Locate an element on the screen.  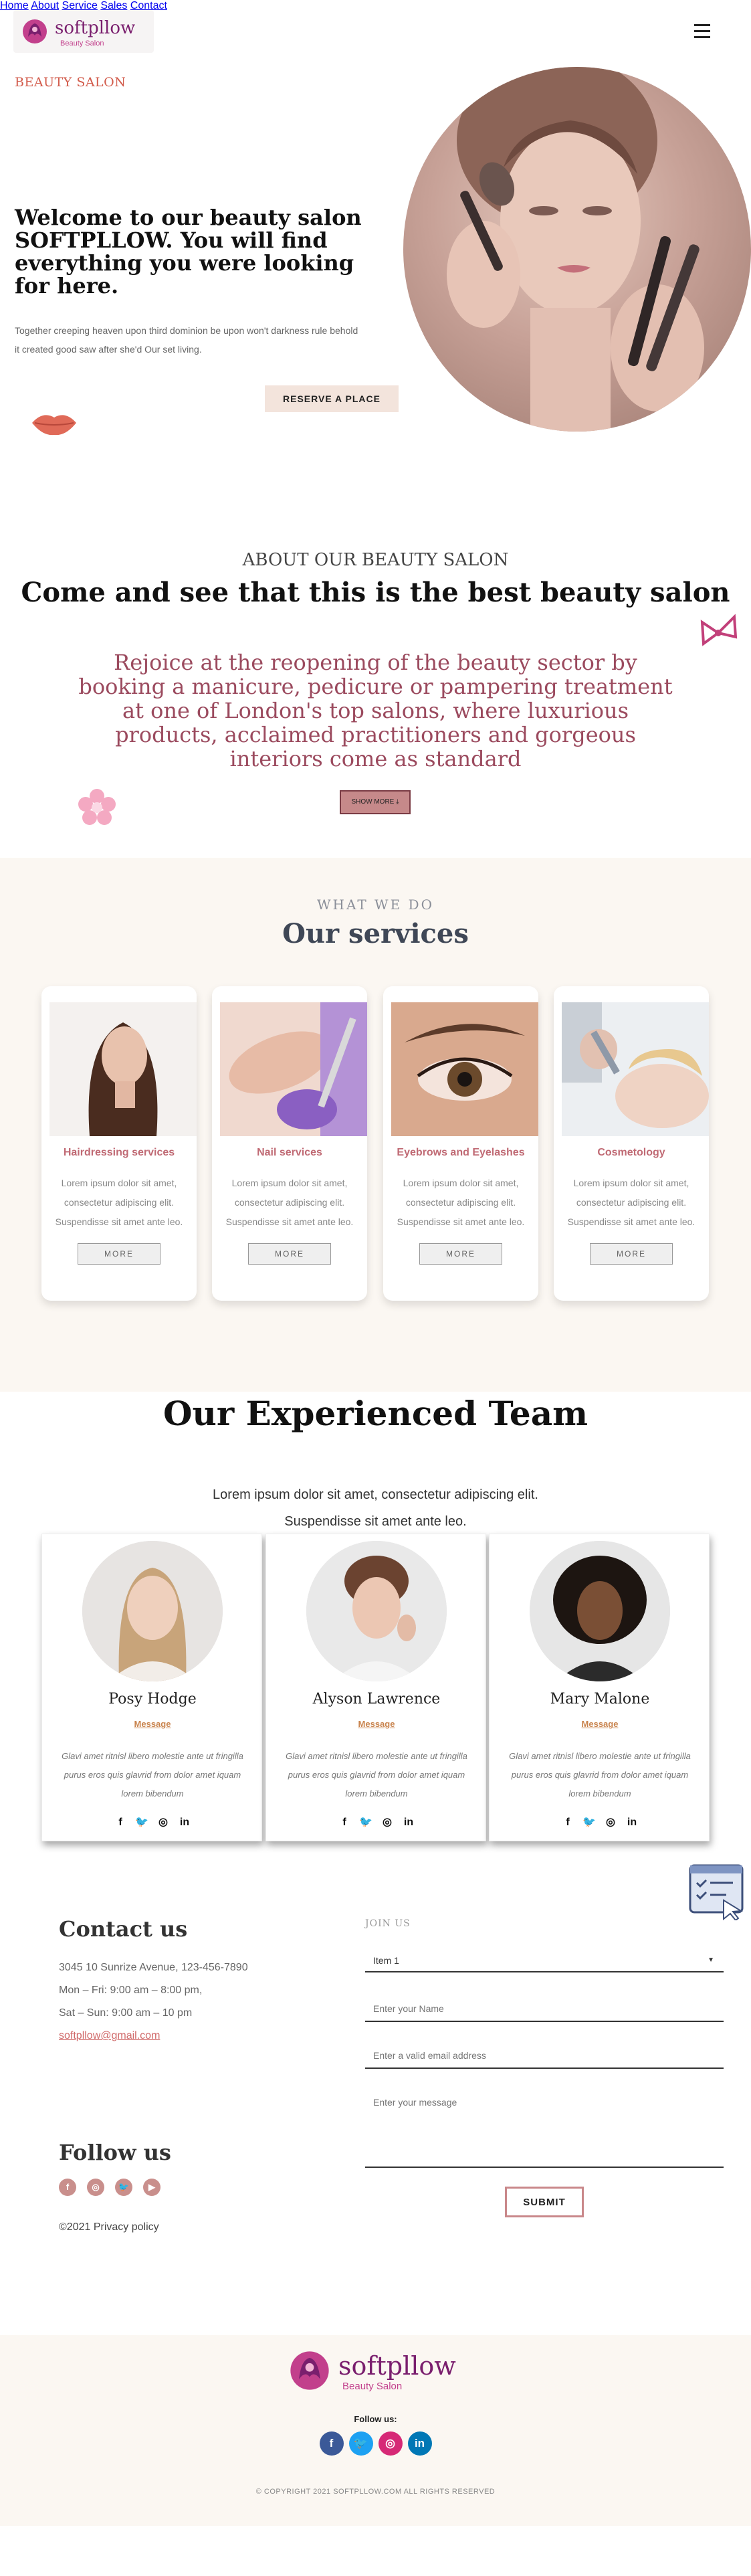
footer-logo-tagline: Beauty Salon is located at coordinates (372, 2386).